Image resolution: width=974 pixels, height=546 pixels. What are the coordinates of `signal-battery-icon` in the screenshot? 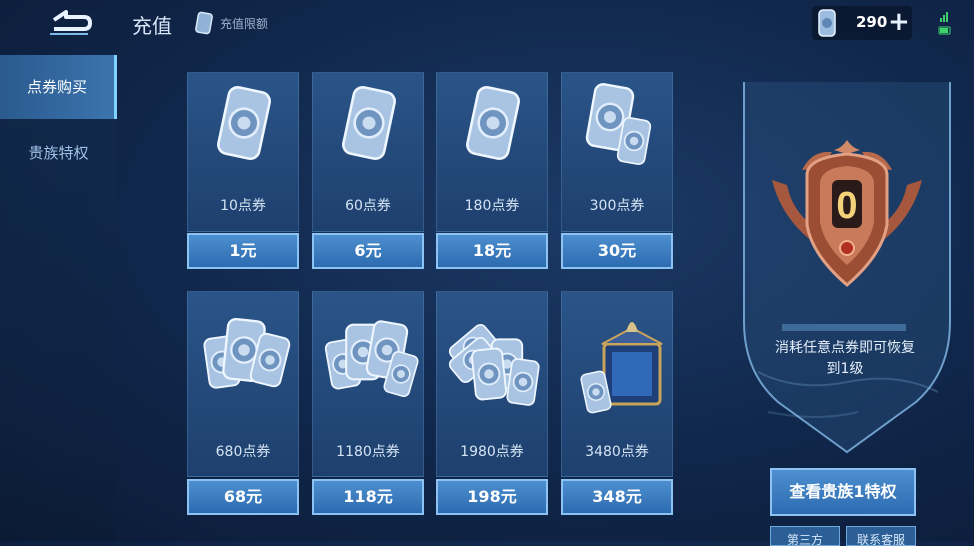 It's located at (945, 26).